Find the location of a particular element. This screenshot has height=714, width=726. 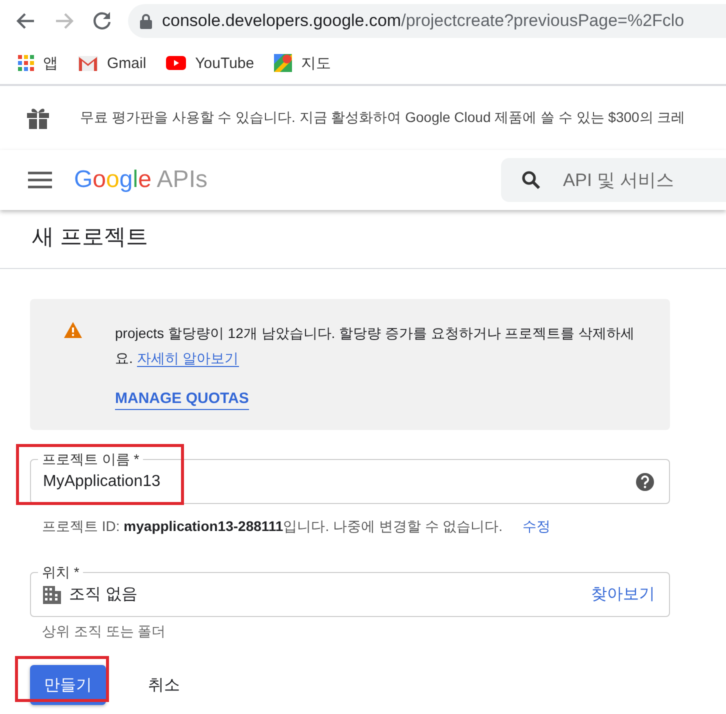

warning-icon is located at coordinates (73, 330).